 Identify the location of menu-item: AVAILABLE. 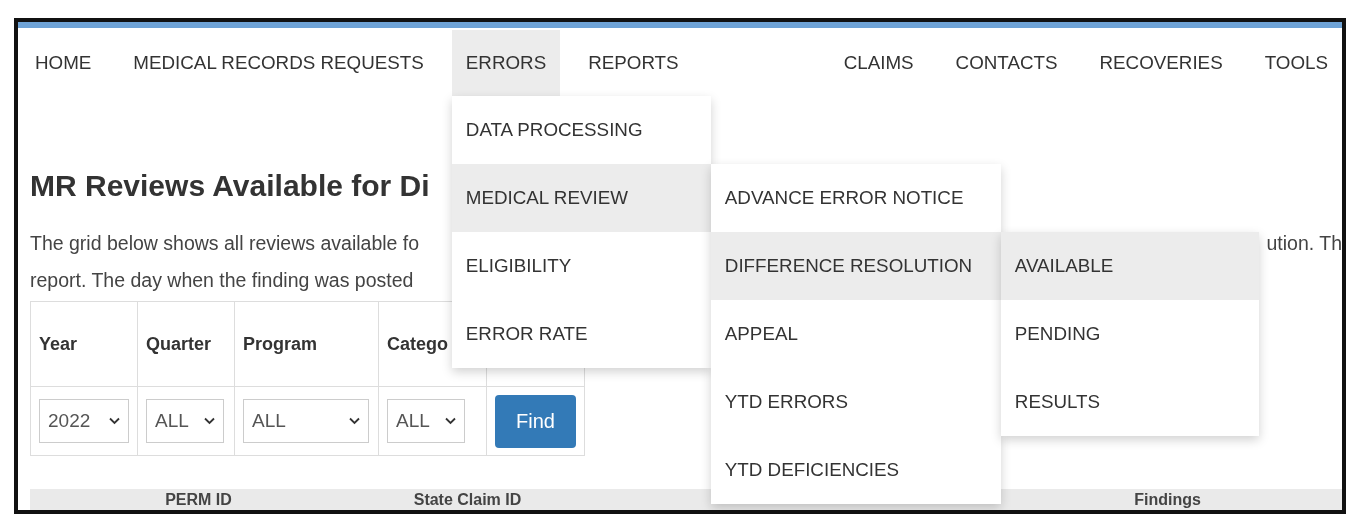
(1129, 266).